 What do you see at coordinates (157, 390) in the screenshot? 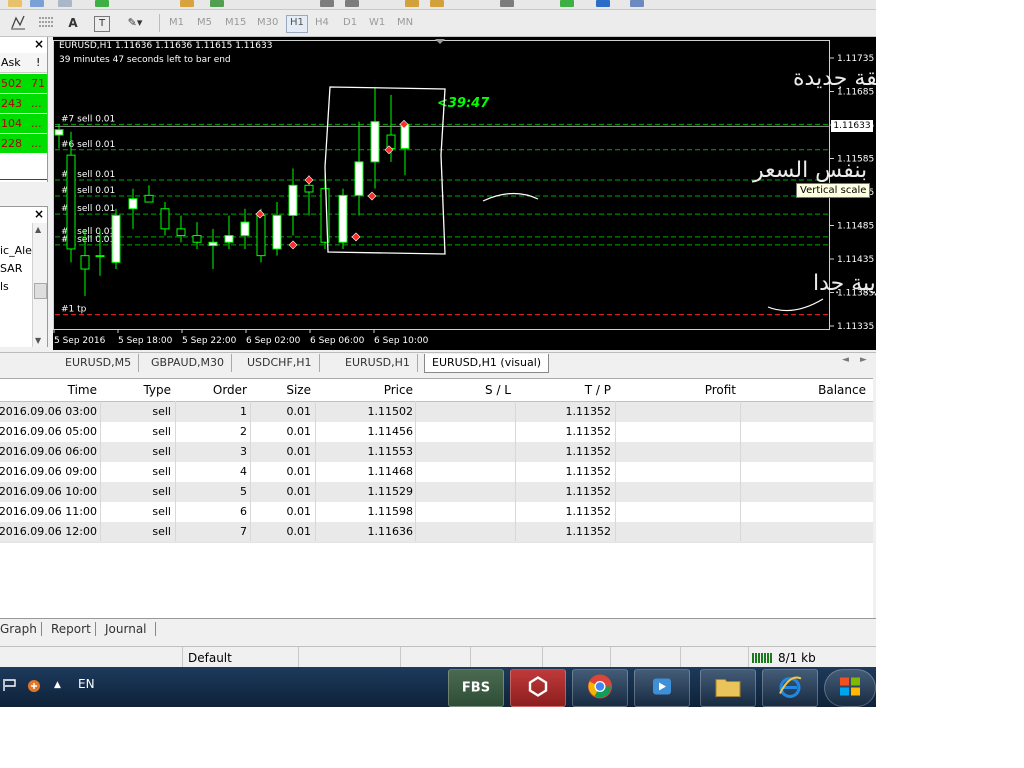
I see `col-type: Type` at bounding box center [157, 390].